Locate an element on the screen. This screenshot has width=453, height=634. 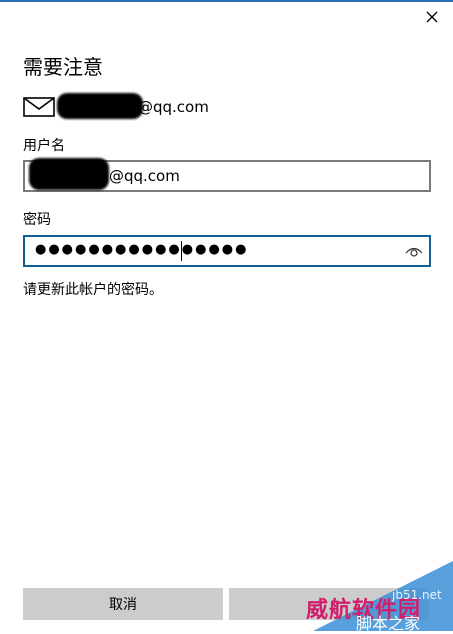
password-field: ●●●●●●●●●●●●●●●● is located at coordinates (227, 251).